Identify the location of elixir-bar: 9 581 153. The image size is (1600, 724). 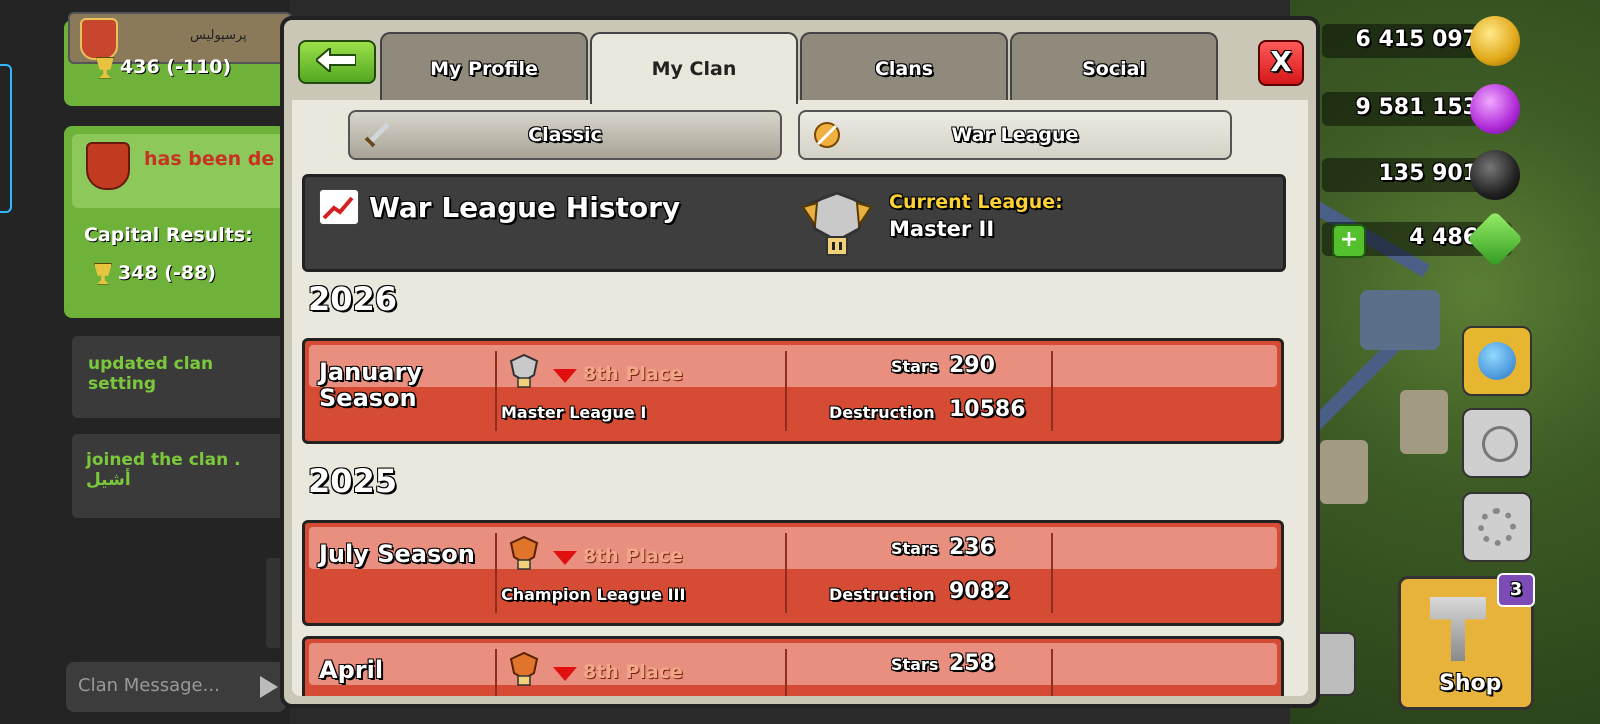
(1421, 109).